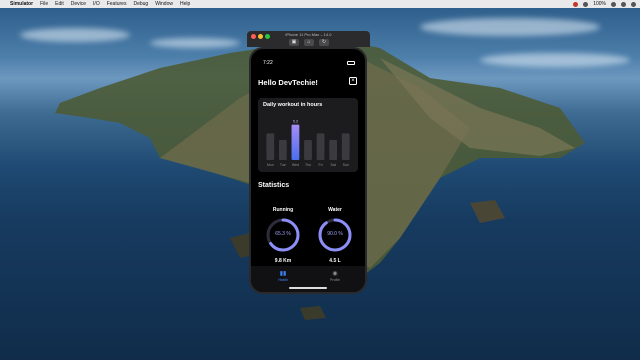 Image resolution: width=640 pixels, height=360 pixels. I want to click on tab-profile: ◉ Profile, so click(335, 276).